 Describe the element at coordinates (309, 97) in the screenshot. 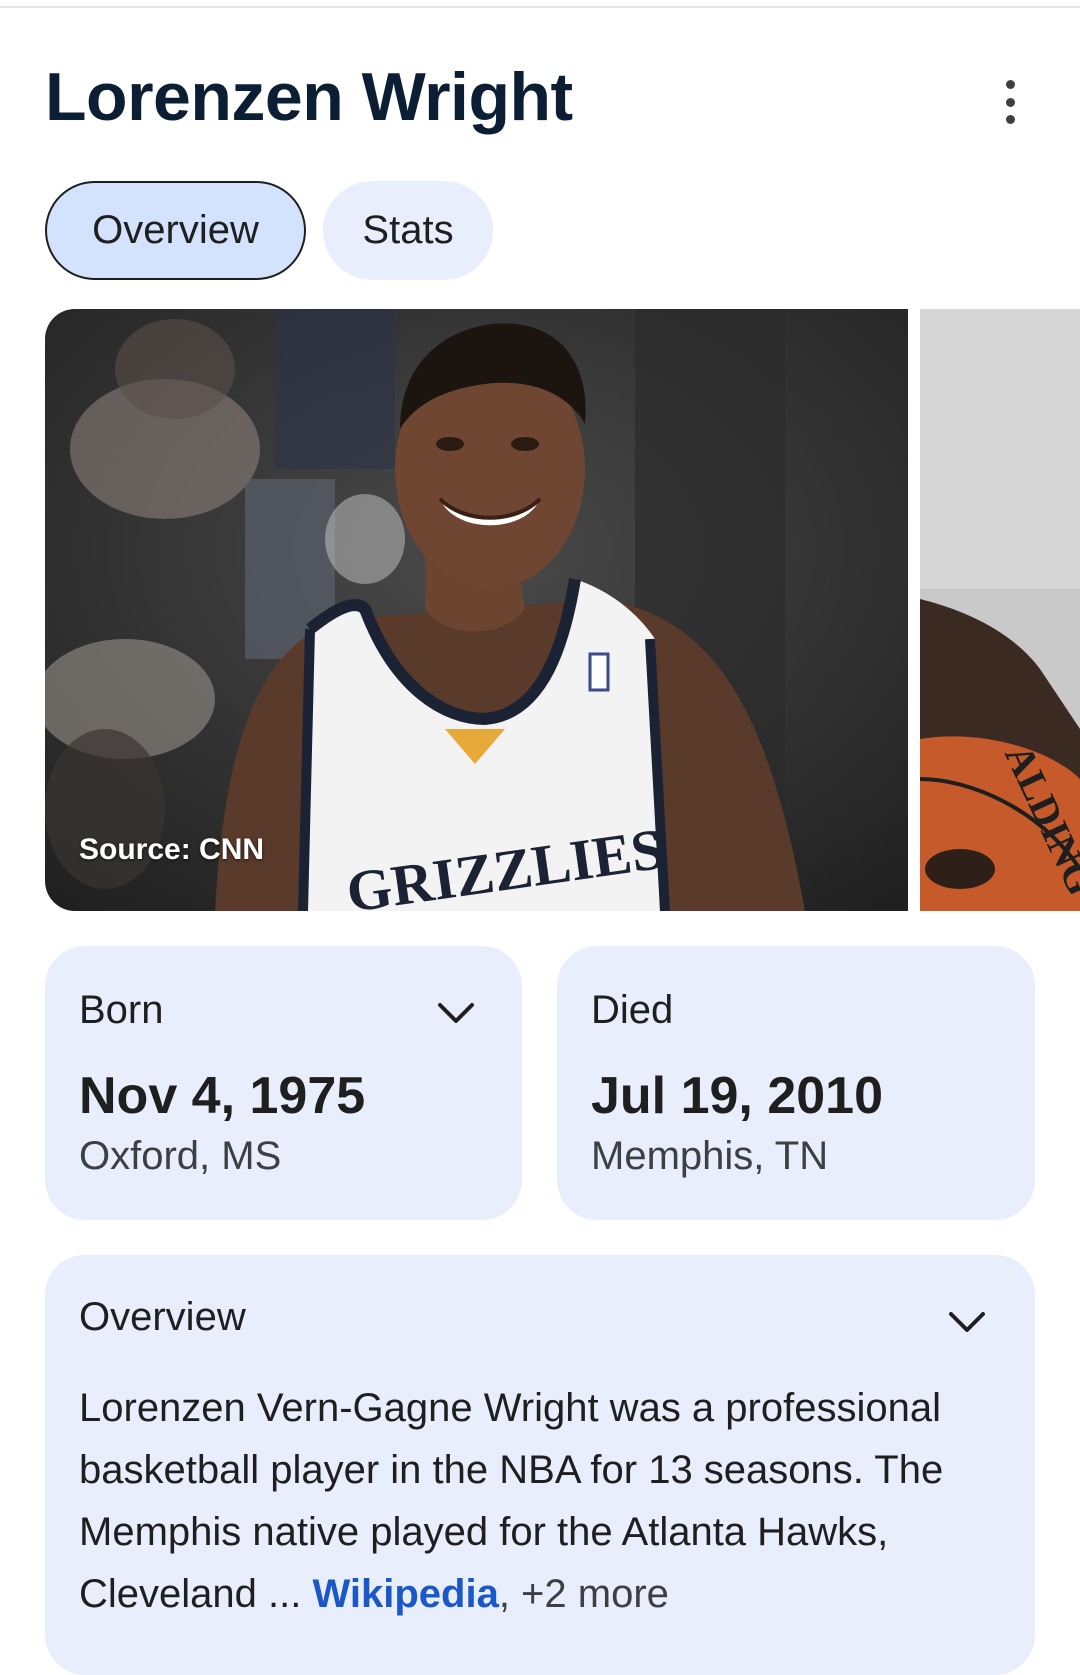

I see `page-title: Lorenzen Wright` at that location.